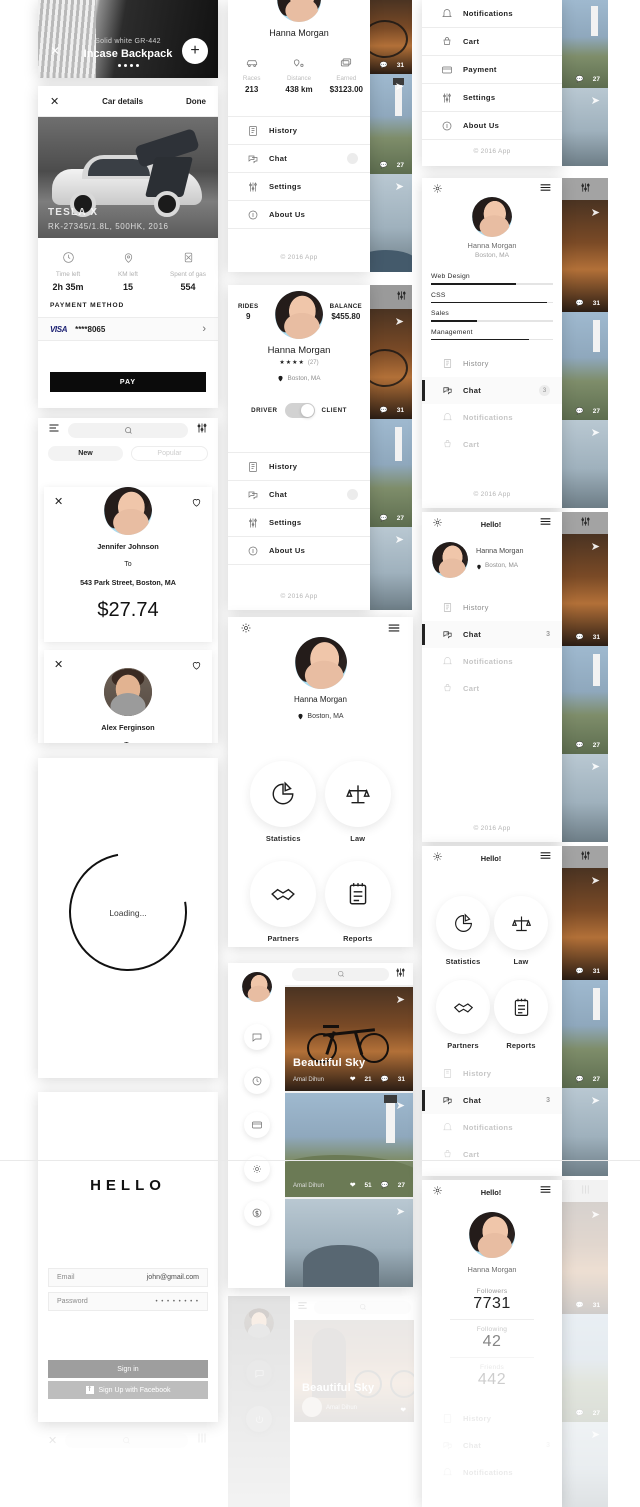  I want to click on feed-post-faded: Beautiful Sky Amal Dihun ❤, so click(354, 1371).